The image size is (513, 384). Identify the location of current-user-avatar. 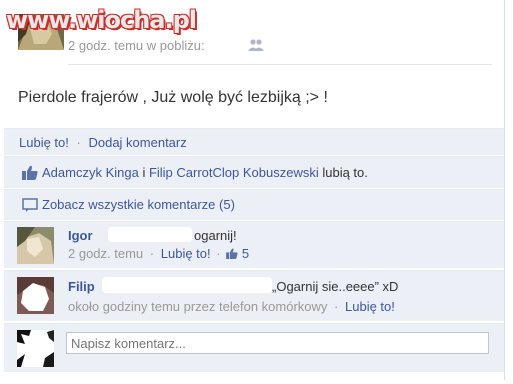
(35, 348).